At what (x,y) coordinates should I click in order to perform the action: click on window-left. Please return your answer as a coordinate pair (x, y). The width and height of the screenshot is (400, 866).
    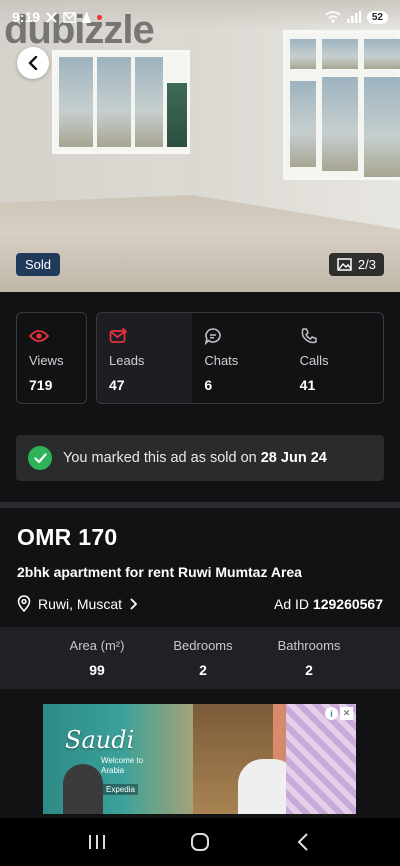
    Looking at the image, I should click on (121, 102).